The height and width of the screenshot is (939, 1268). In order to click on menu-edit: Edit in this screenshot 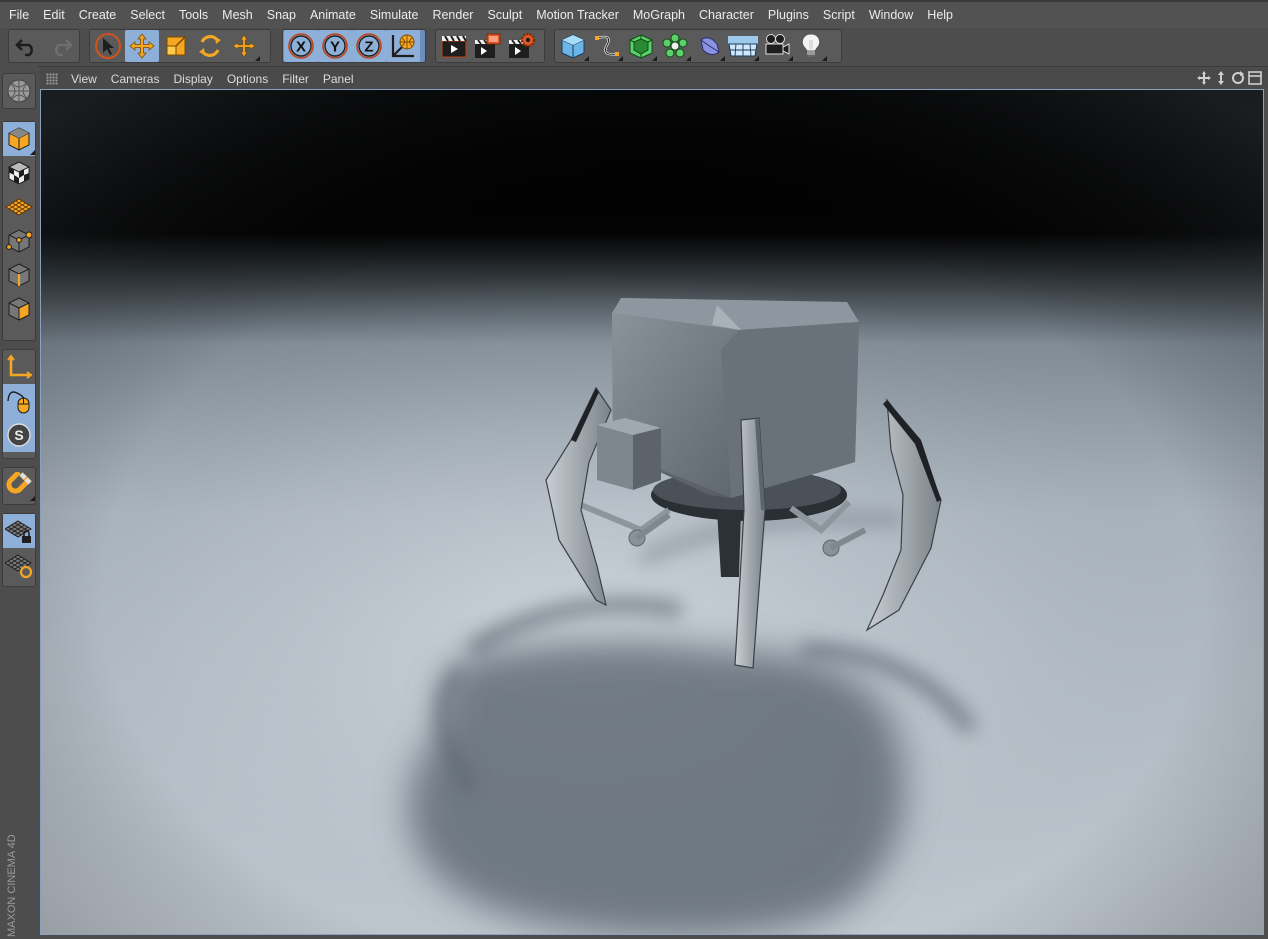, I will do `click(54, 15)`.